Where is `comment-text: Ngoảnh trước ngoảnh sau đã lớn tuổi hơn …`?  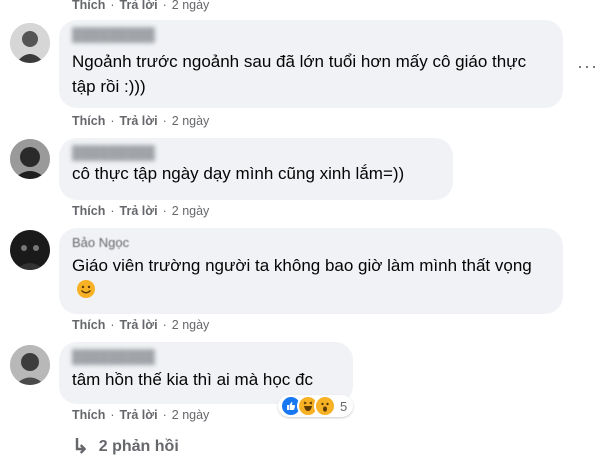
comment-text: Ngoảnh trước ngoảnh sau đã lớn tuổi hơn … is located at coordinates (299, 74).